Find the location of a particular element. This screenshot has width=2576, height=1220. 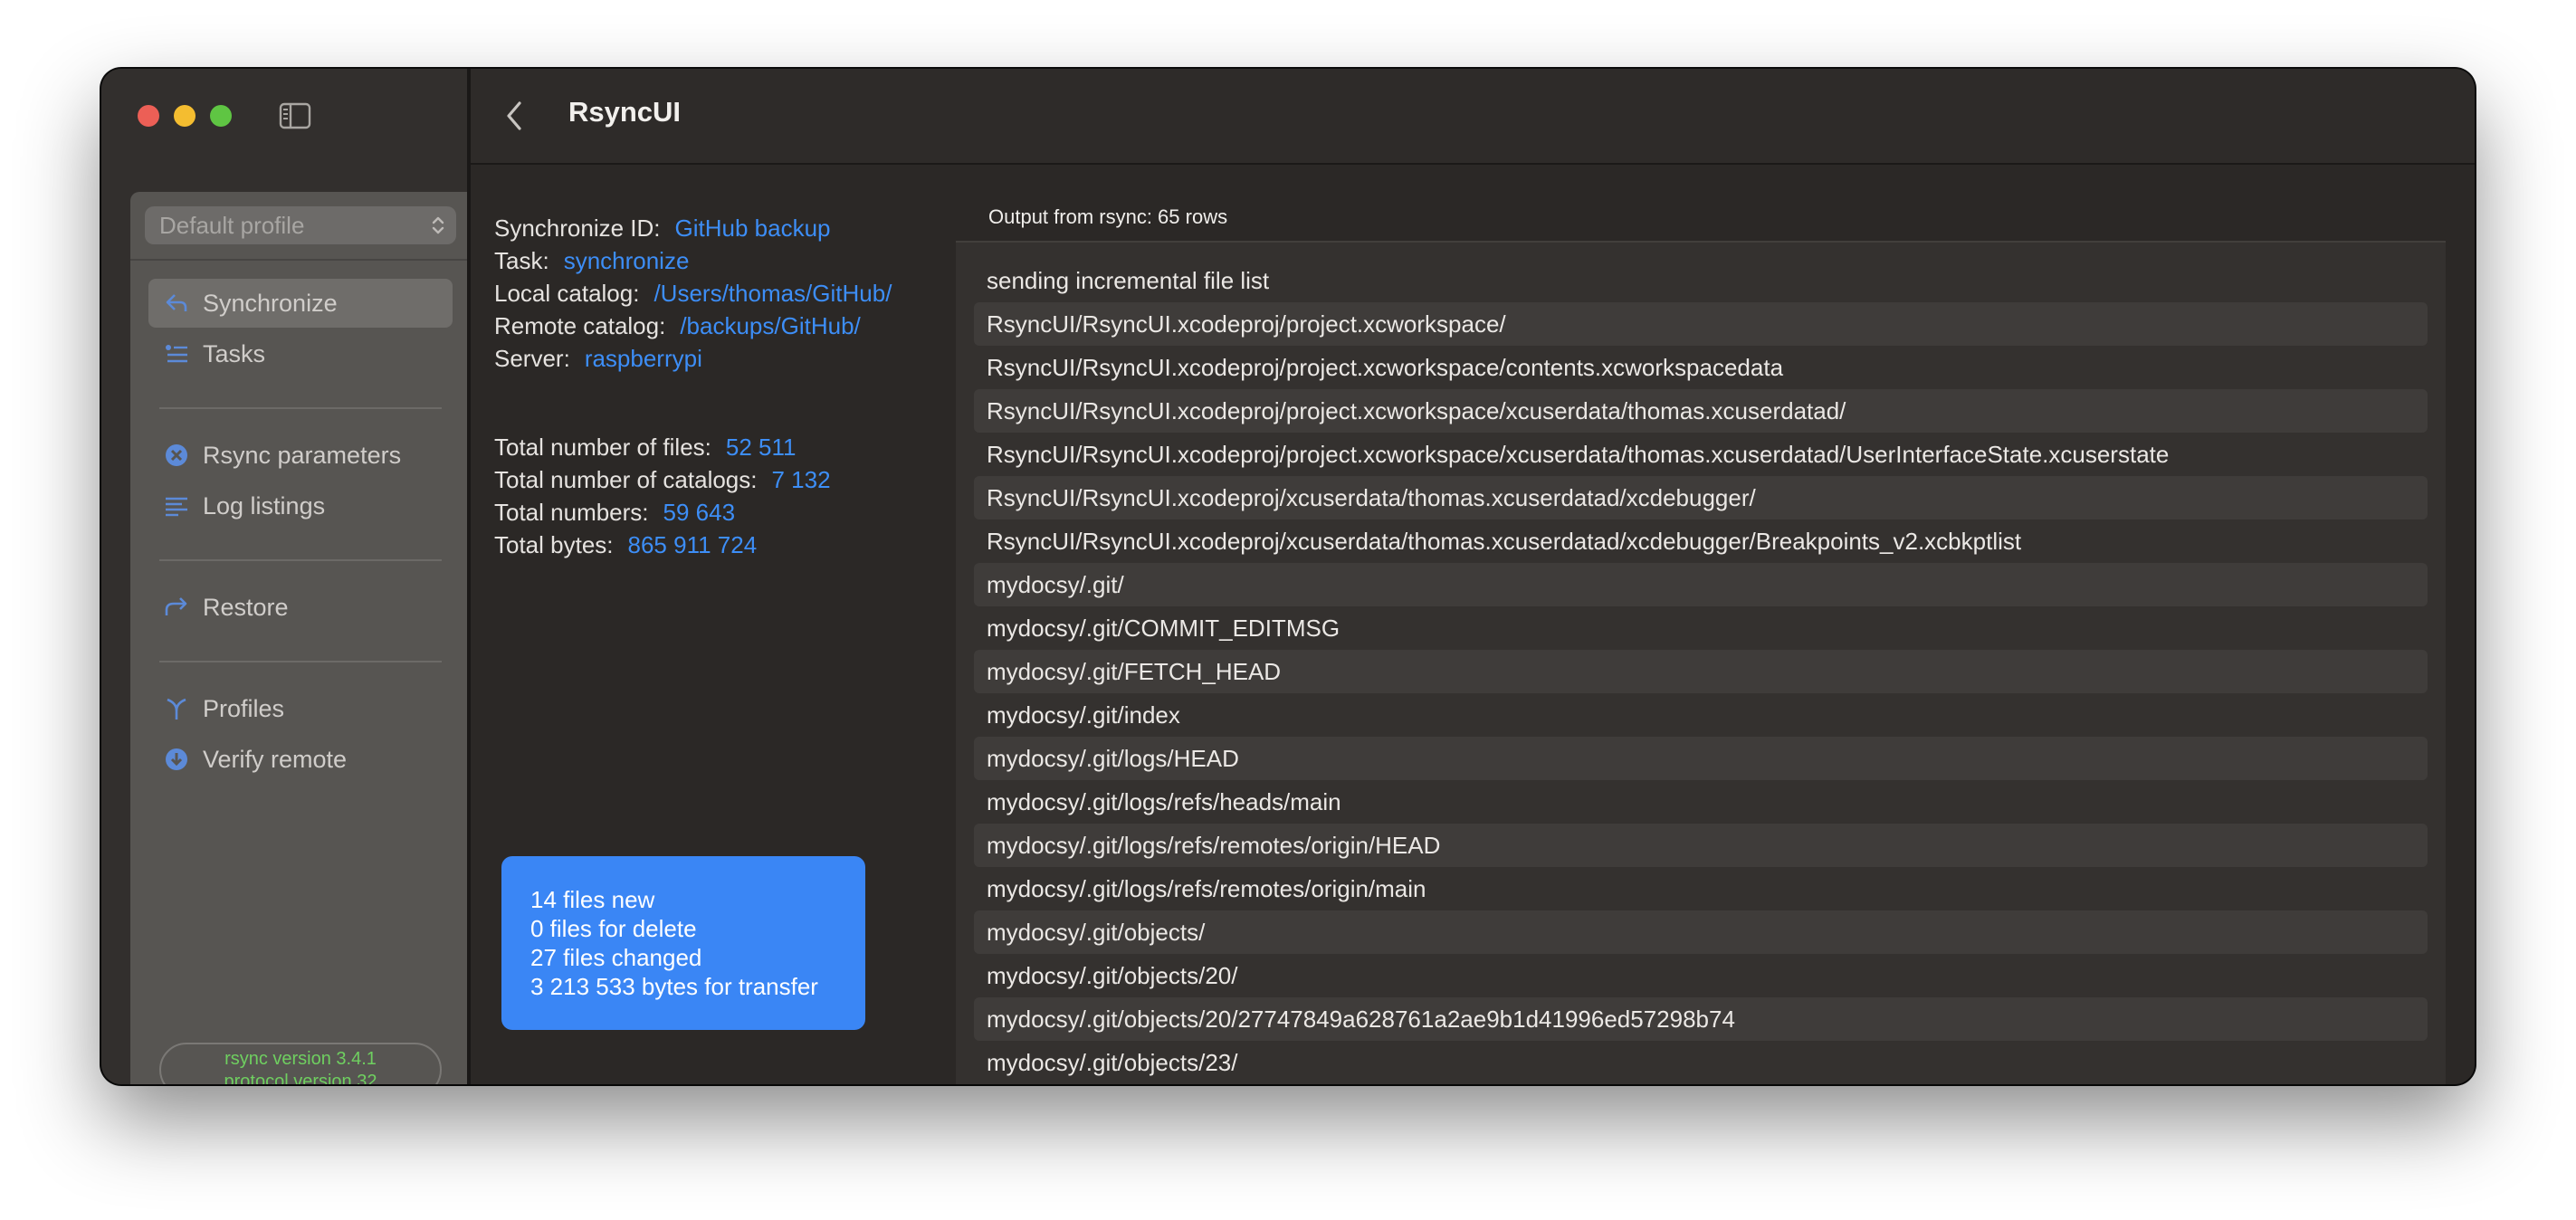

sidebar-item-label: Synchronize is located at coordinates (271, 303).